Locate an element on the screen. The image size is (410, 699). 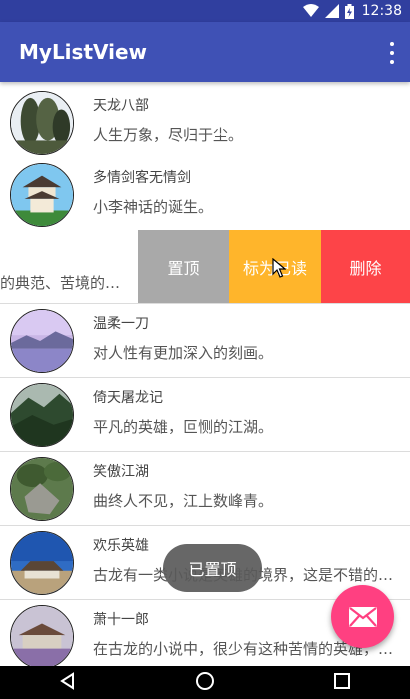
swiped-list-item: 的典范、苦境的诞生。 置顶 标为已读 删除 is located at coordinates (205, 267).